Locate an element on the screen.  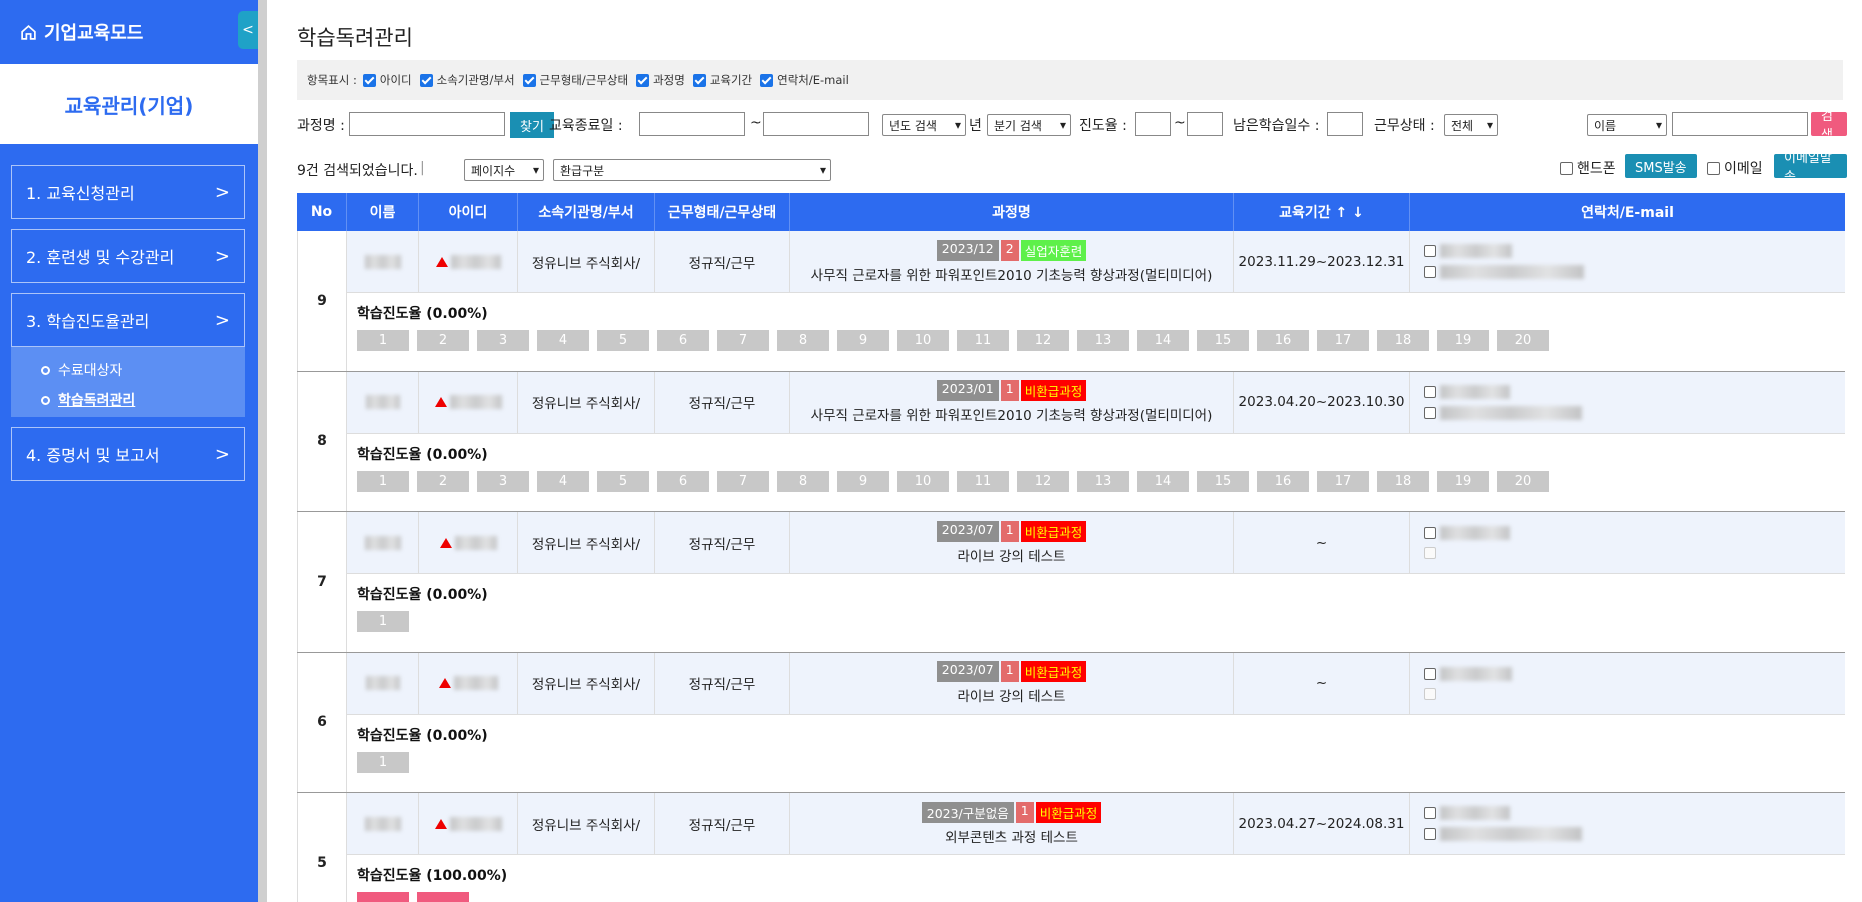
header-period-sort: 교육기간 ↑ ↓ is located at coordinates (1322, 212).